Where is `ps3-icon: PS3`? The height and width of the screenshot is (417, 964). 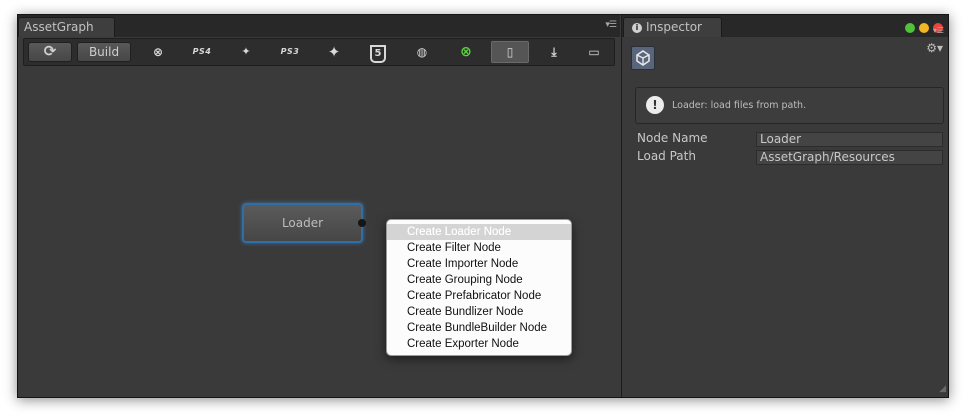 ps3-icon: PS3 is located at coordinates (290, 51).